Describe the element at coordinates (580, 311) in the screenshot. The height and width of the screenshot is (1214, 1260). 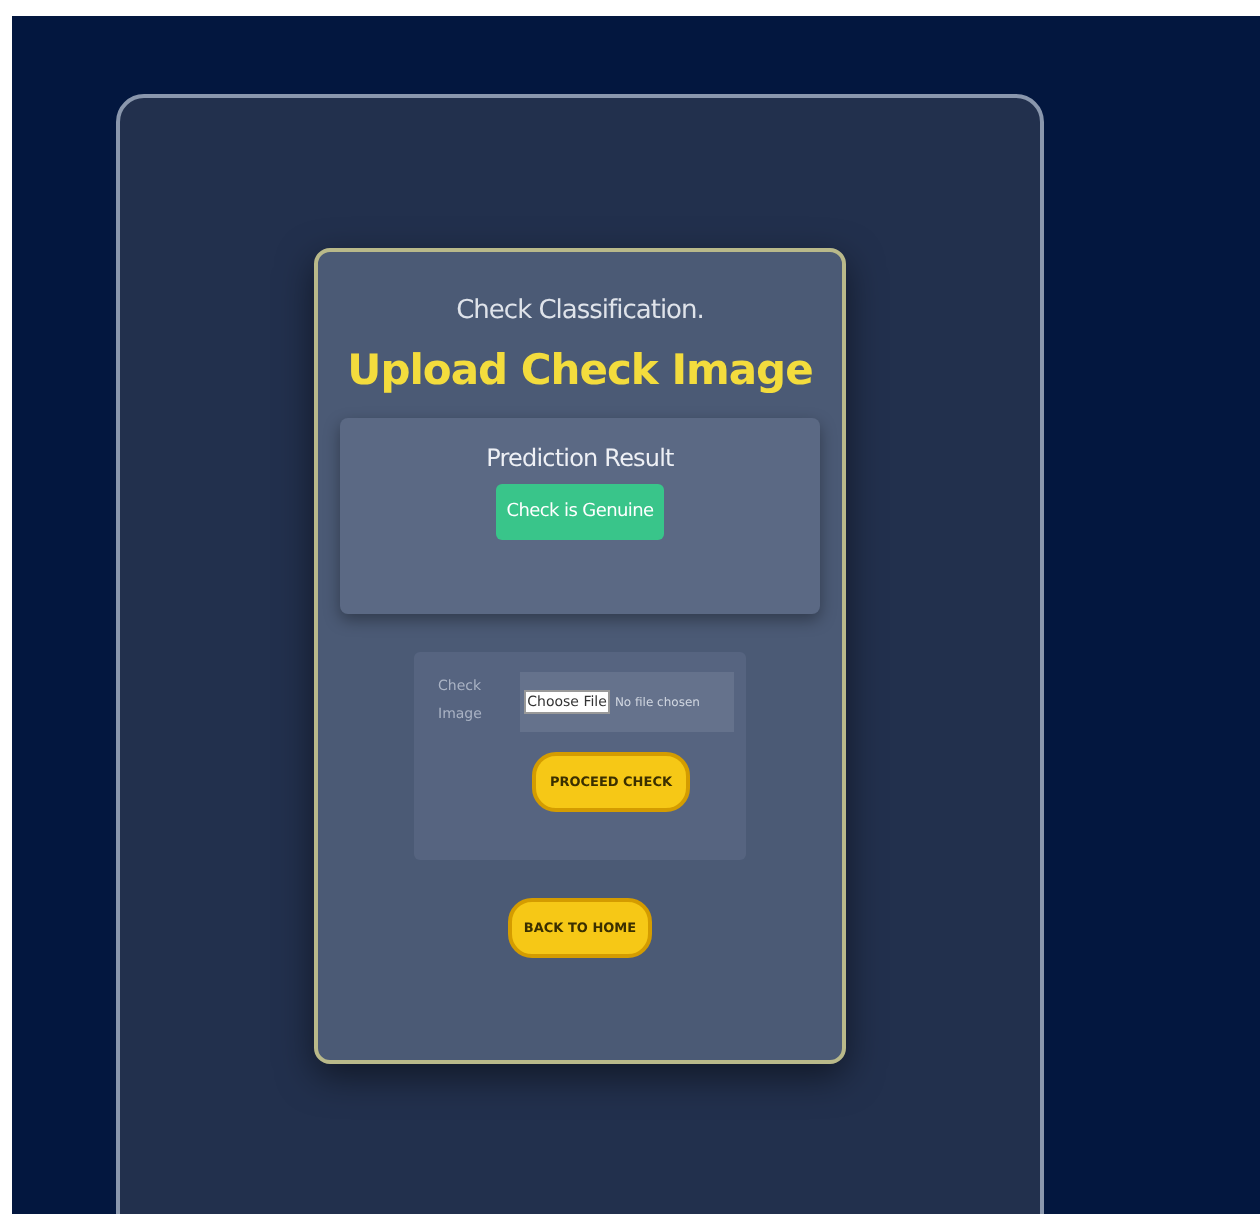
I see `subtitle: Check Classification.` at that location.